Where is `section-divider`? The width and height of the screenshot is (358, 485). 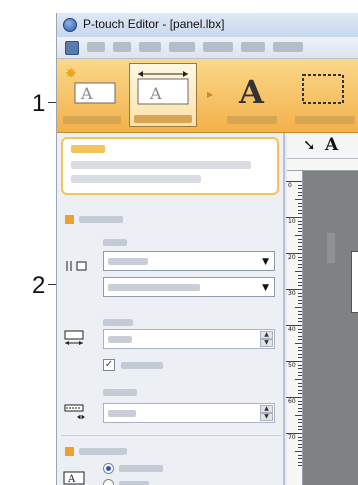
section-divider is located at coordinates (171, 435).